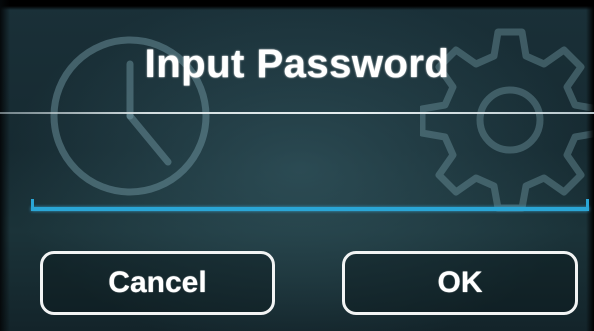  I want to click on password-input-right-tick, so click(587, 204).